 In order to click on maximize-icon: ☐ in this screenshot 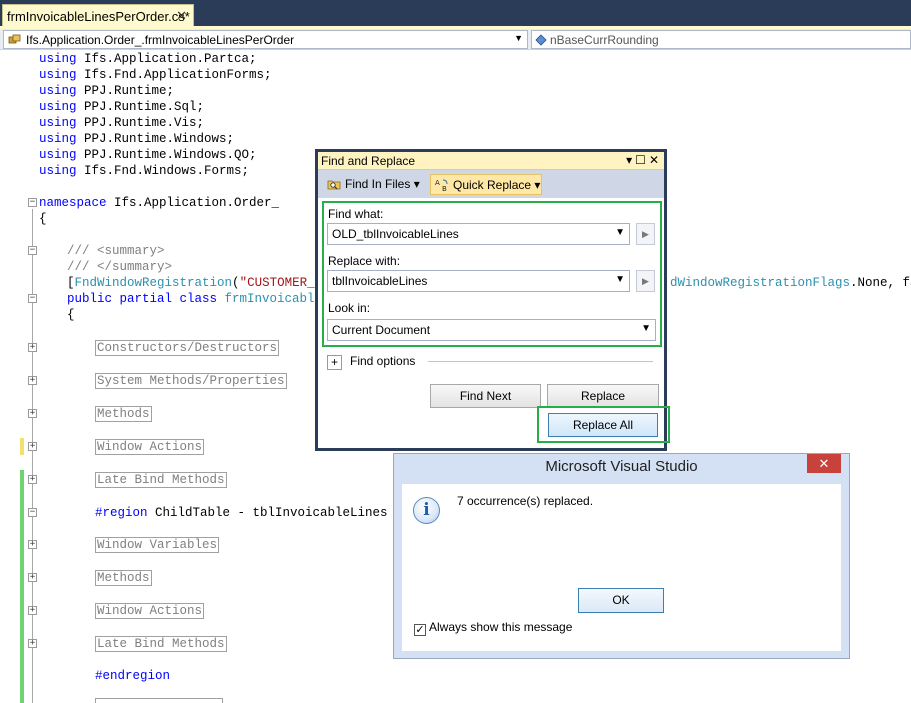, I will do `click(642, 160)`.